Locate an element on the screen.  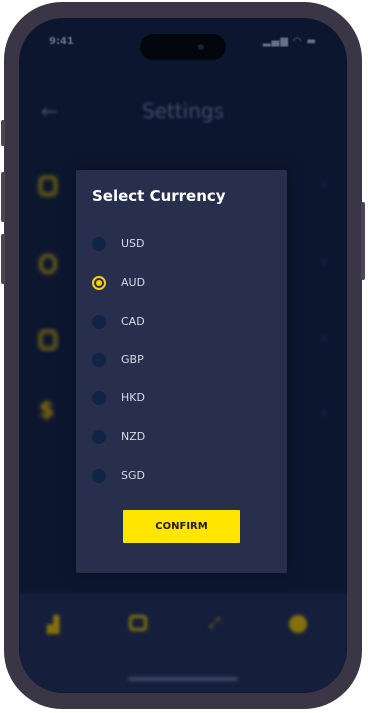
phone-volume-up is located at coordinates (3, 197).